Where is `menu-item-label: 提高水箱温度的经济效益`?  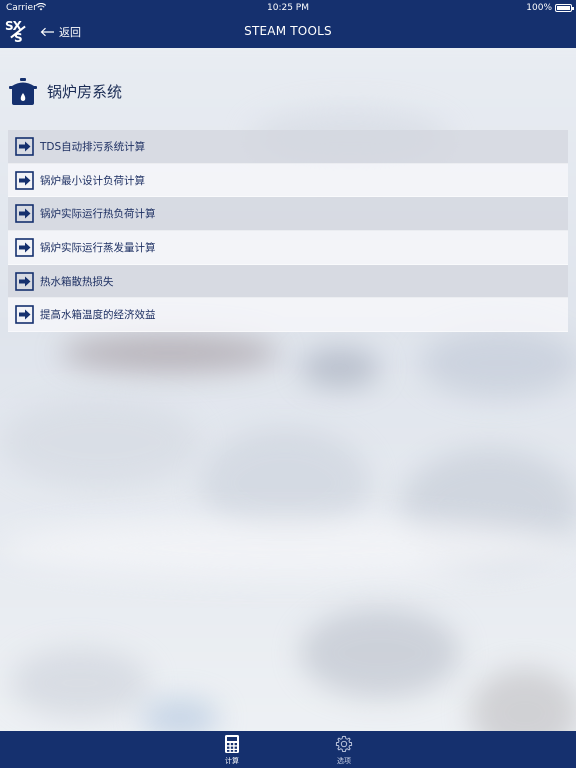 menu-item-label: 提高水箱温度的经济效益 is located at coordinates (98, 315).